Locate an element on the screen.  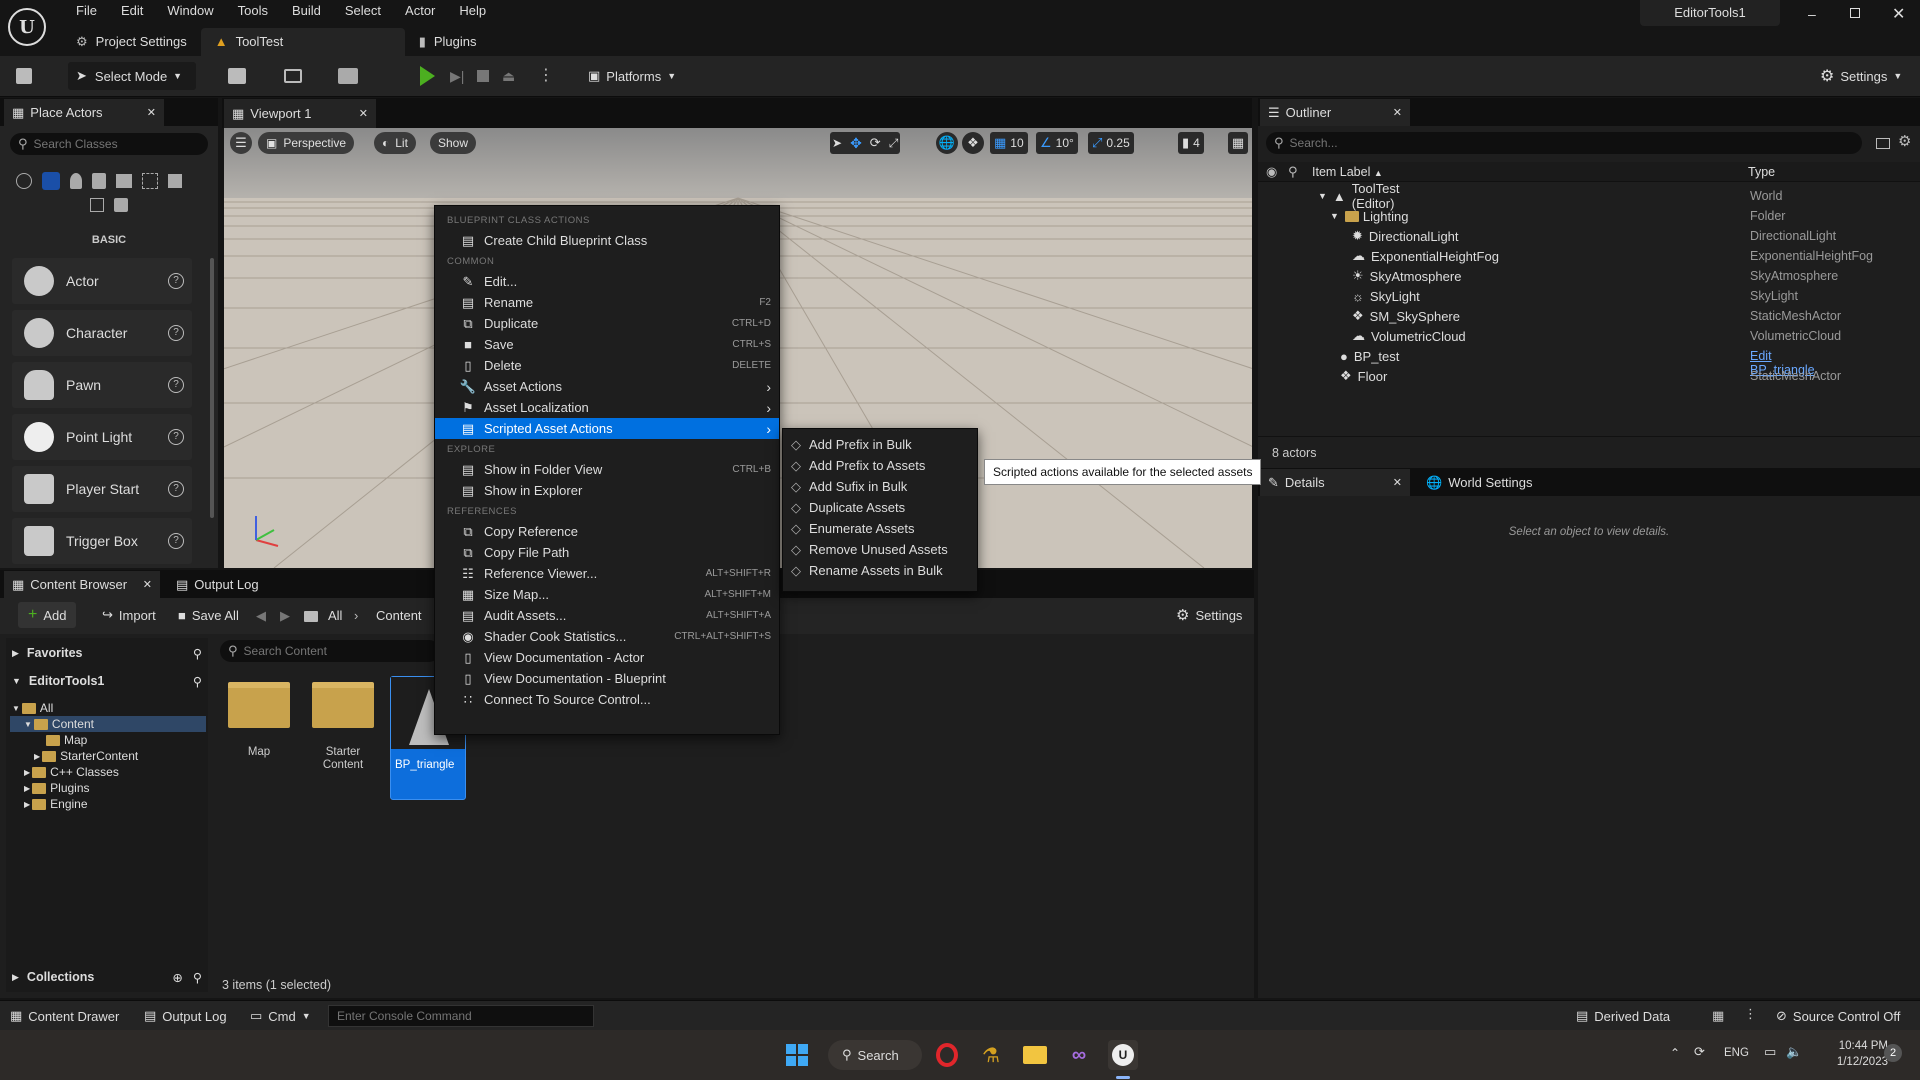
menu-reference-viewer: ☷ Reference Viewer... ALT+SHIFT+R is located at coordinates (607, 573).